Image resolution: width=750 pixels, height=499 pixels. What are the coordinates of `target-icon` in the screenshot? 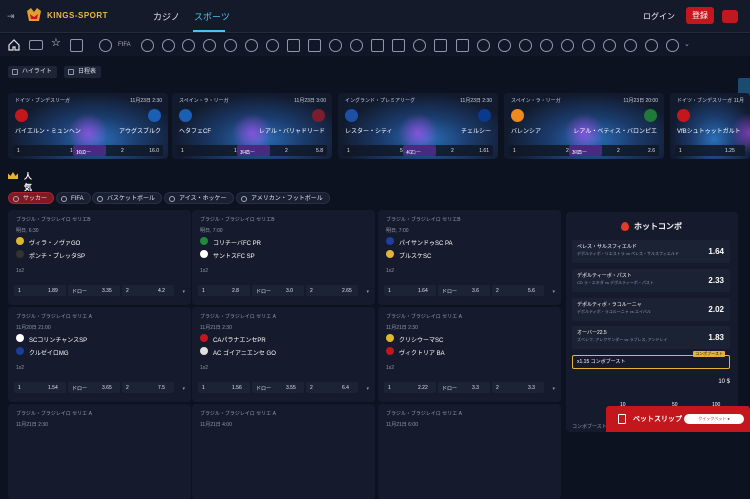 It's located at (272, 45).